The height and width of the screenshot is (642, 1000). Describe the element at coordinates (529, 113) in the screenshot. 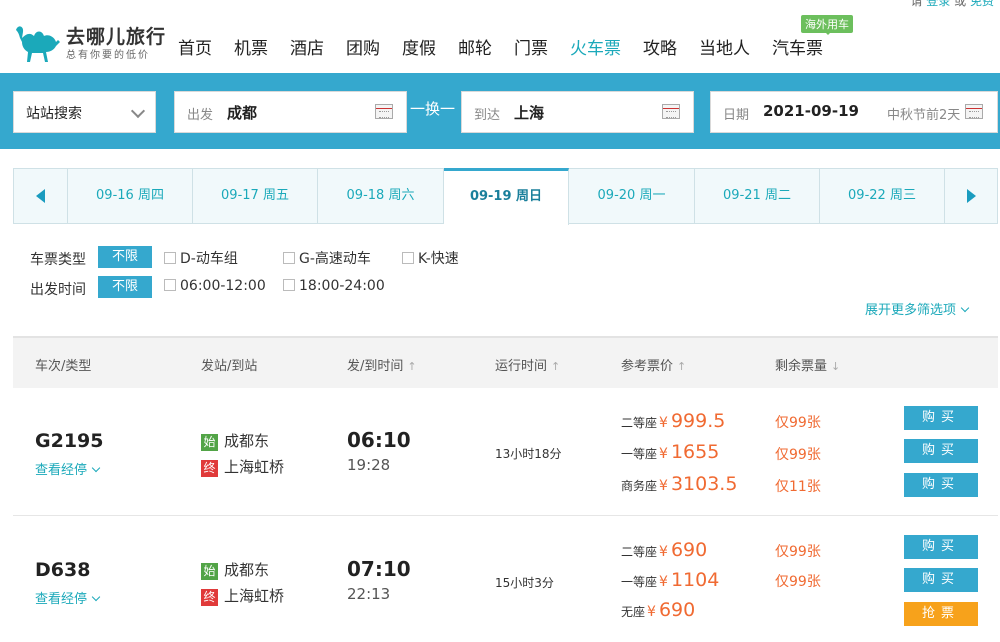

I see `to-value: 上海` at that location.